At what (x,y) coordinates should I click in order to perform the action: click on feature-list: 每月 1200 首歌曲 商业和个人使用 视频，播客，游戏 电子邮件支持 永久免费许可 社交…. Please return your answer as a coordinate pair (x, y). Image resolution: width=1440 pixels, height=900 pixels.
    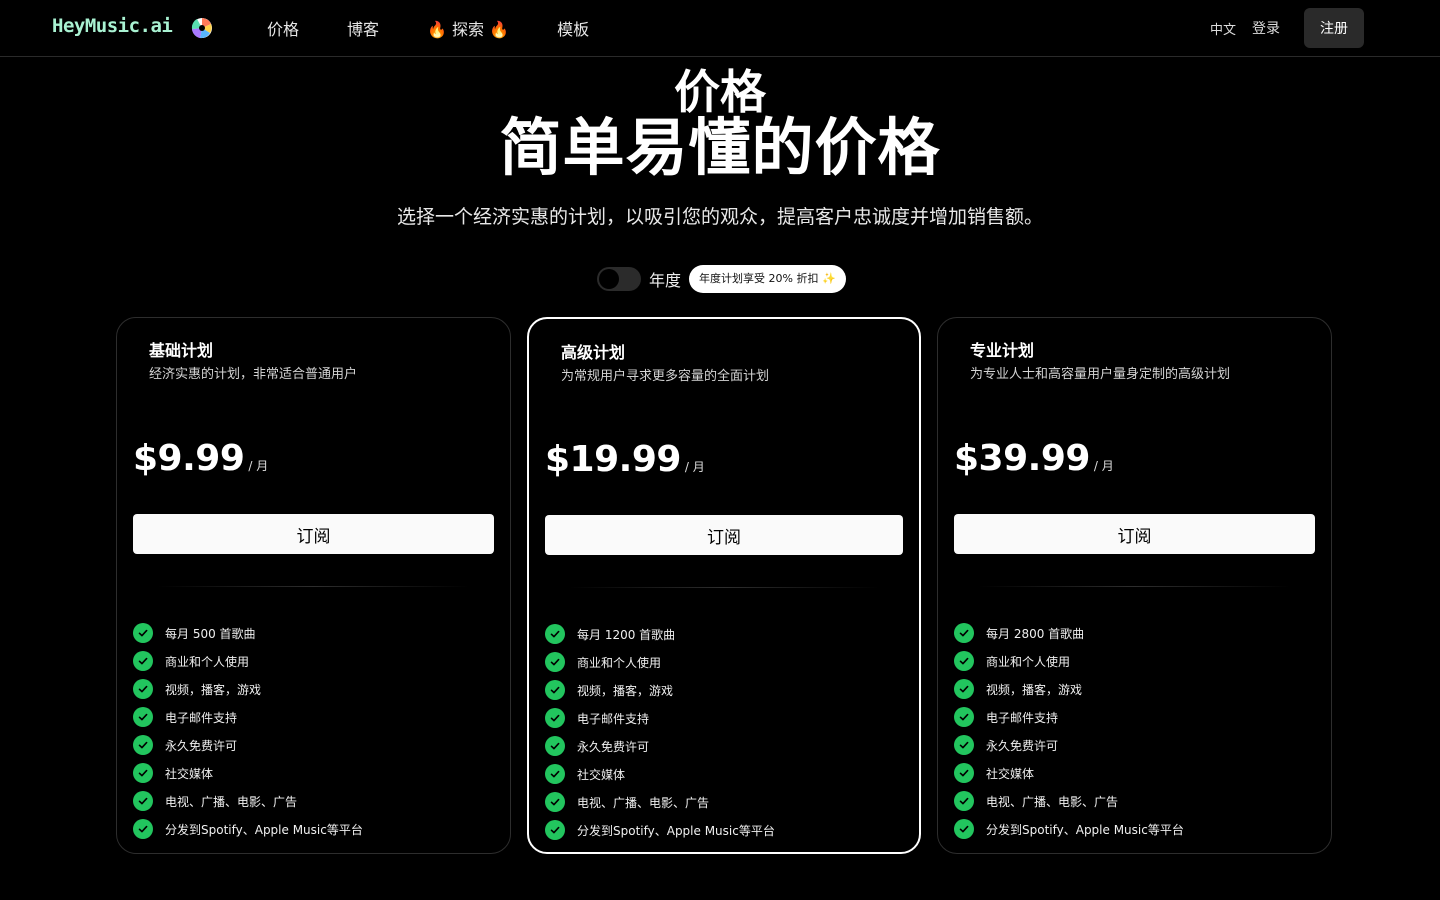
    Looking at the image, I should click on (660, 732).